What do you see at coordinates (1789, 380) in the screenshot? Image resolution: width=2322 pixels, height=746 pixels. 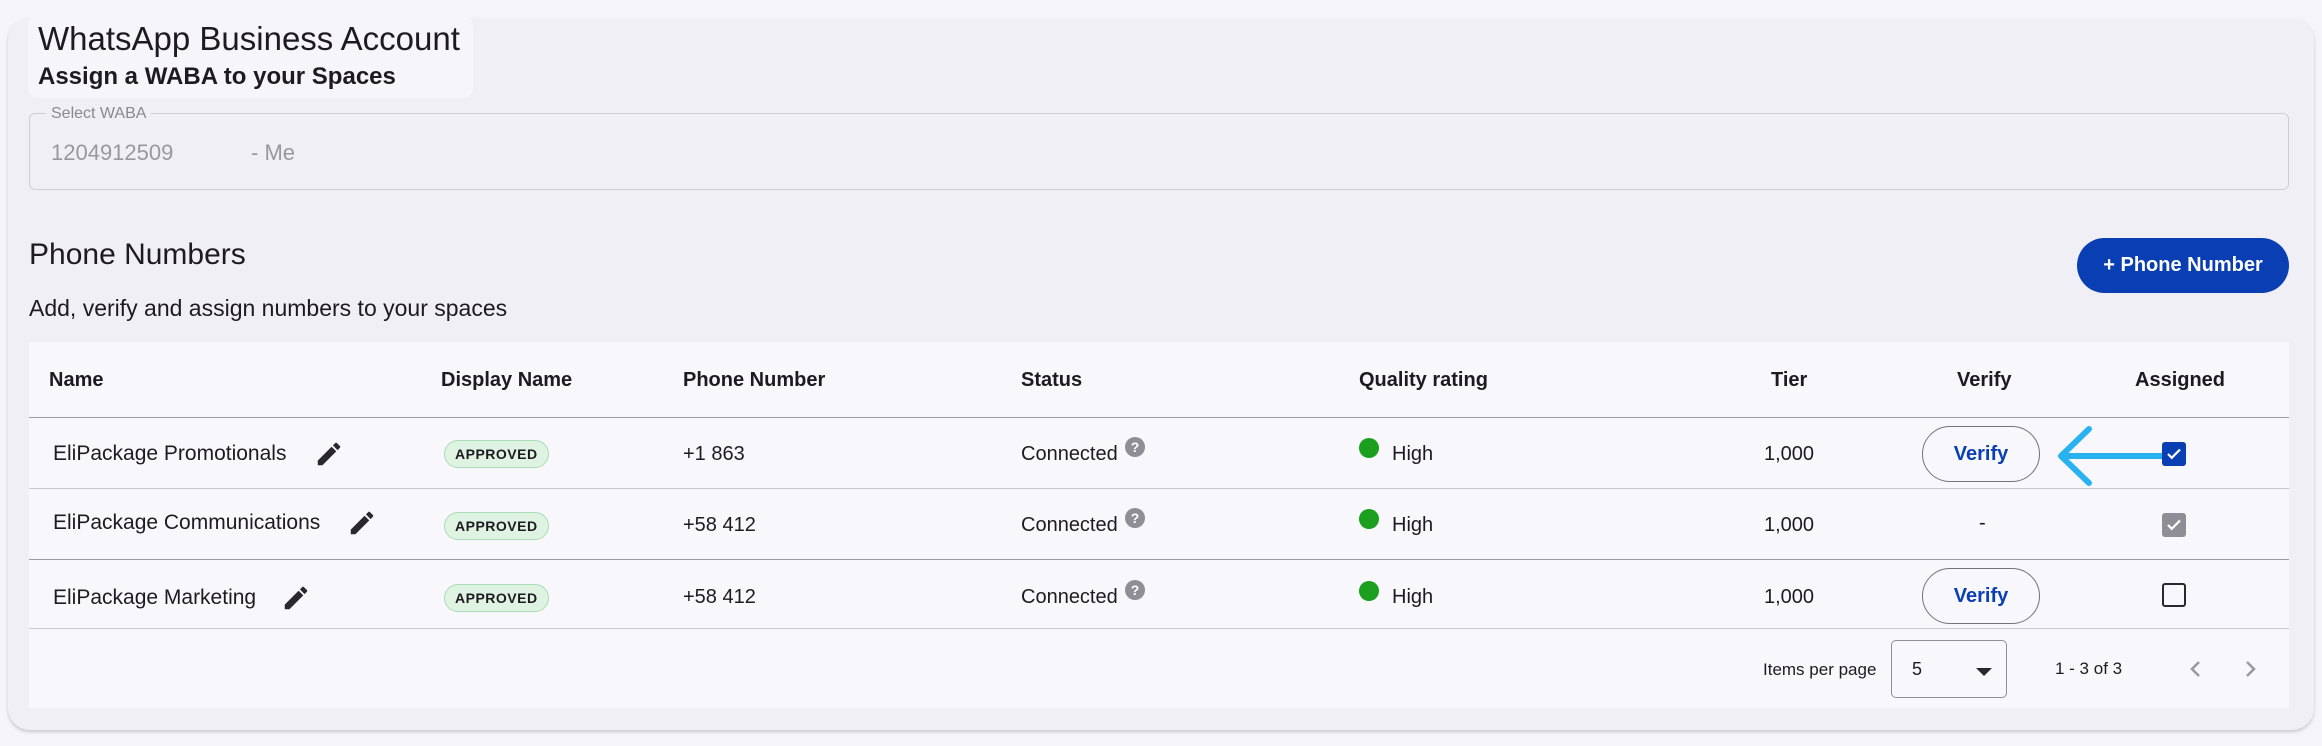 I see `column-header-tier: Tier` at bounding box center [1789, 380].